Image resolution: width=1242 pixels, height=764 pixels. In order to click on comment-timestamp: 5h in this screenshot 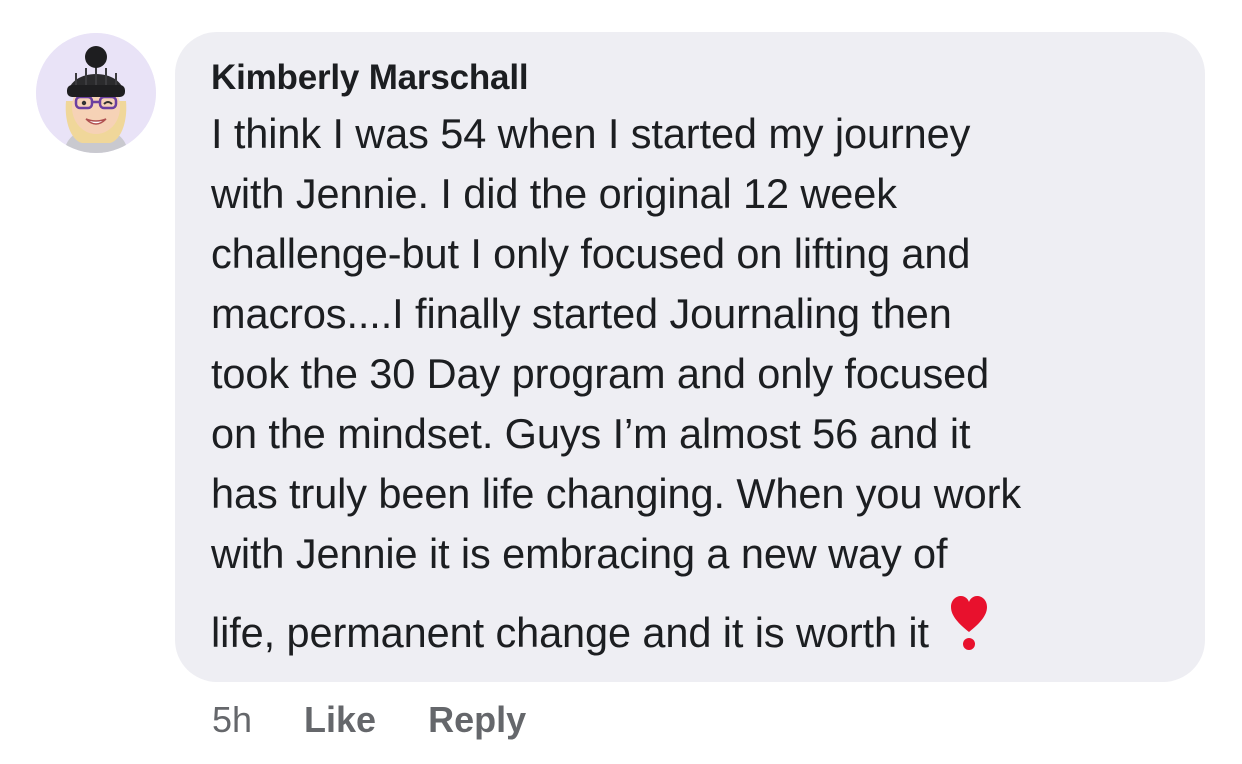, I will do `click(232, 720)`.